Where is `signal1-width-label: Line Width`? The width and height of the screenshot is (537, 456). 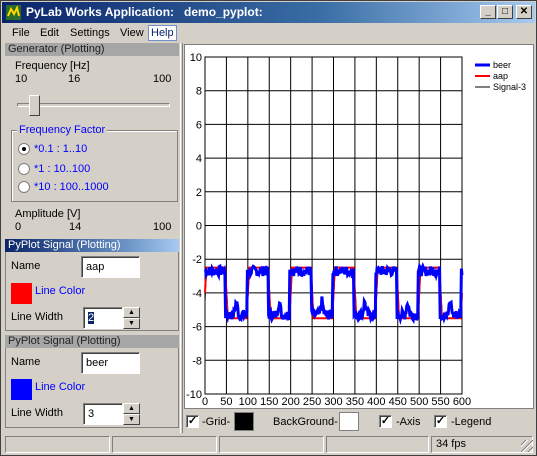
signal1-width-label: Line Width is located at coordinates (37, 317).